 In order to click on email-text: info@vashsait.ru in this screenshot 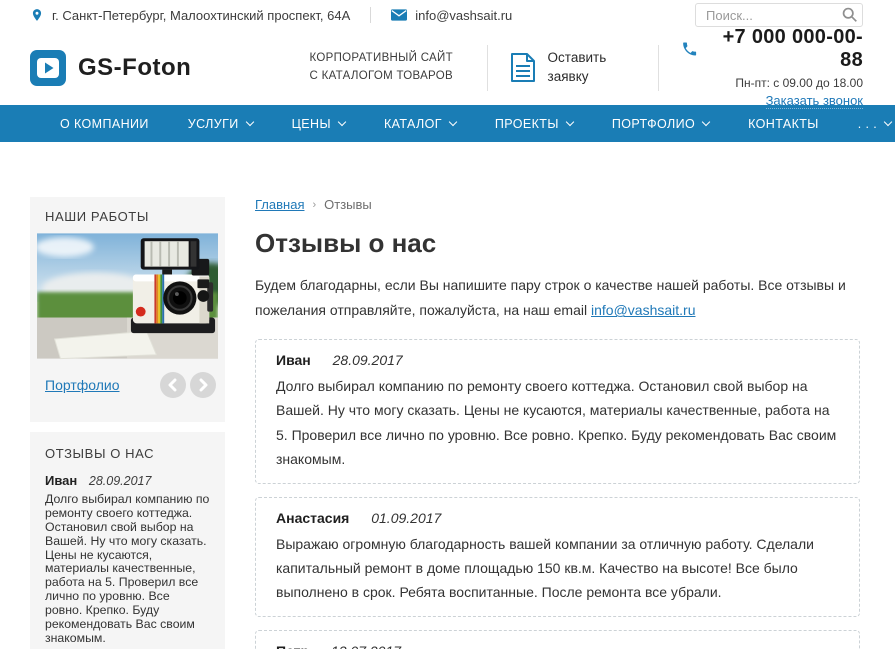, I will do `click(463, 15)`.